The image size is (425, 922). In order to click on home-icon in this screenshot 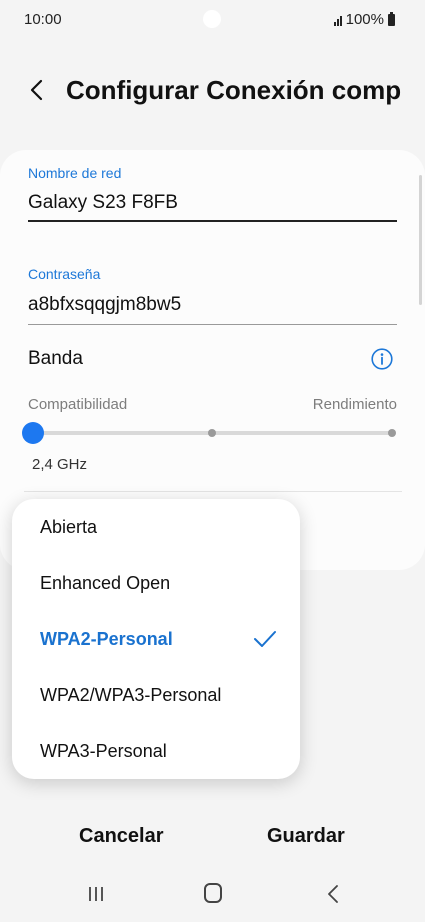, I will do `click(213, 893)`.